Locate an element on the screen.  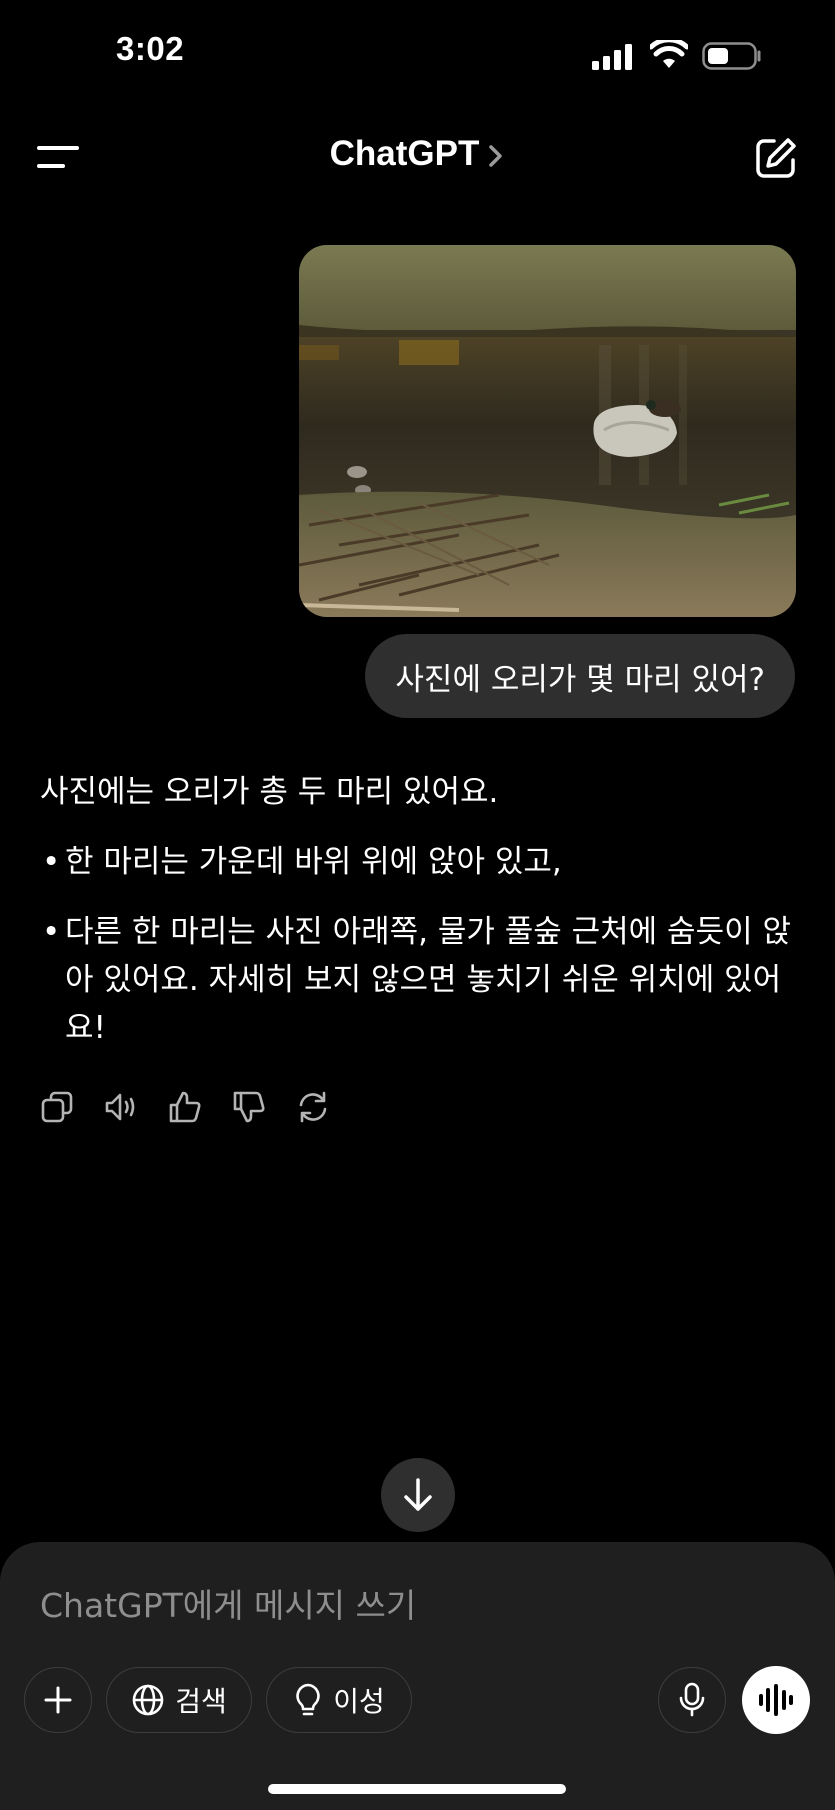
status-time: 3:02 is located at coordinates (150, 48).